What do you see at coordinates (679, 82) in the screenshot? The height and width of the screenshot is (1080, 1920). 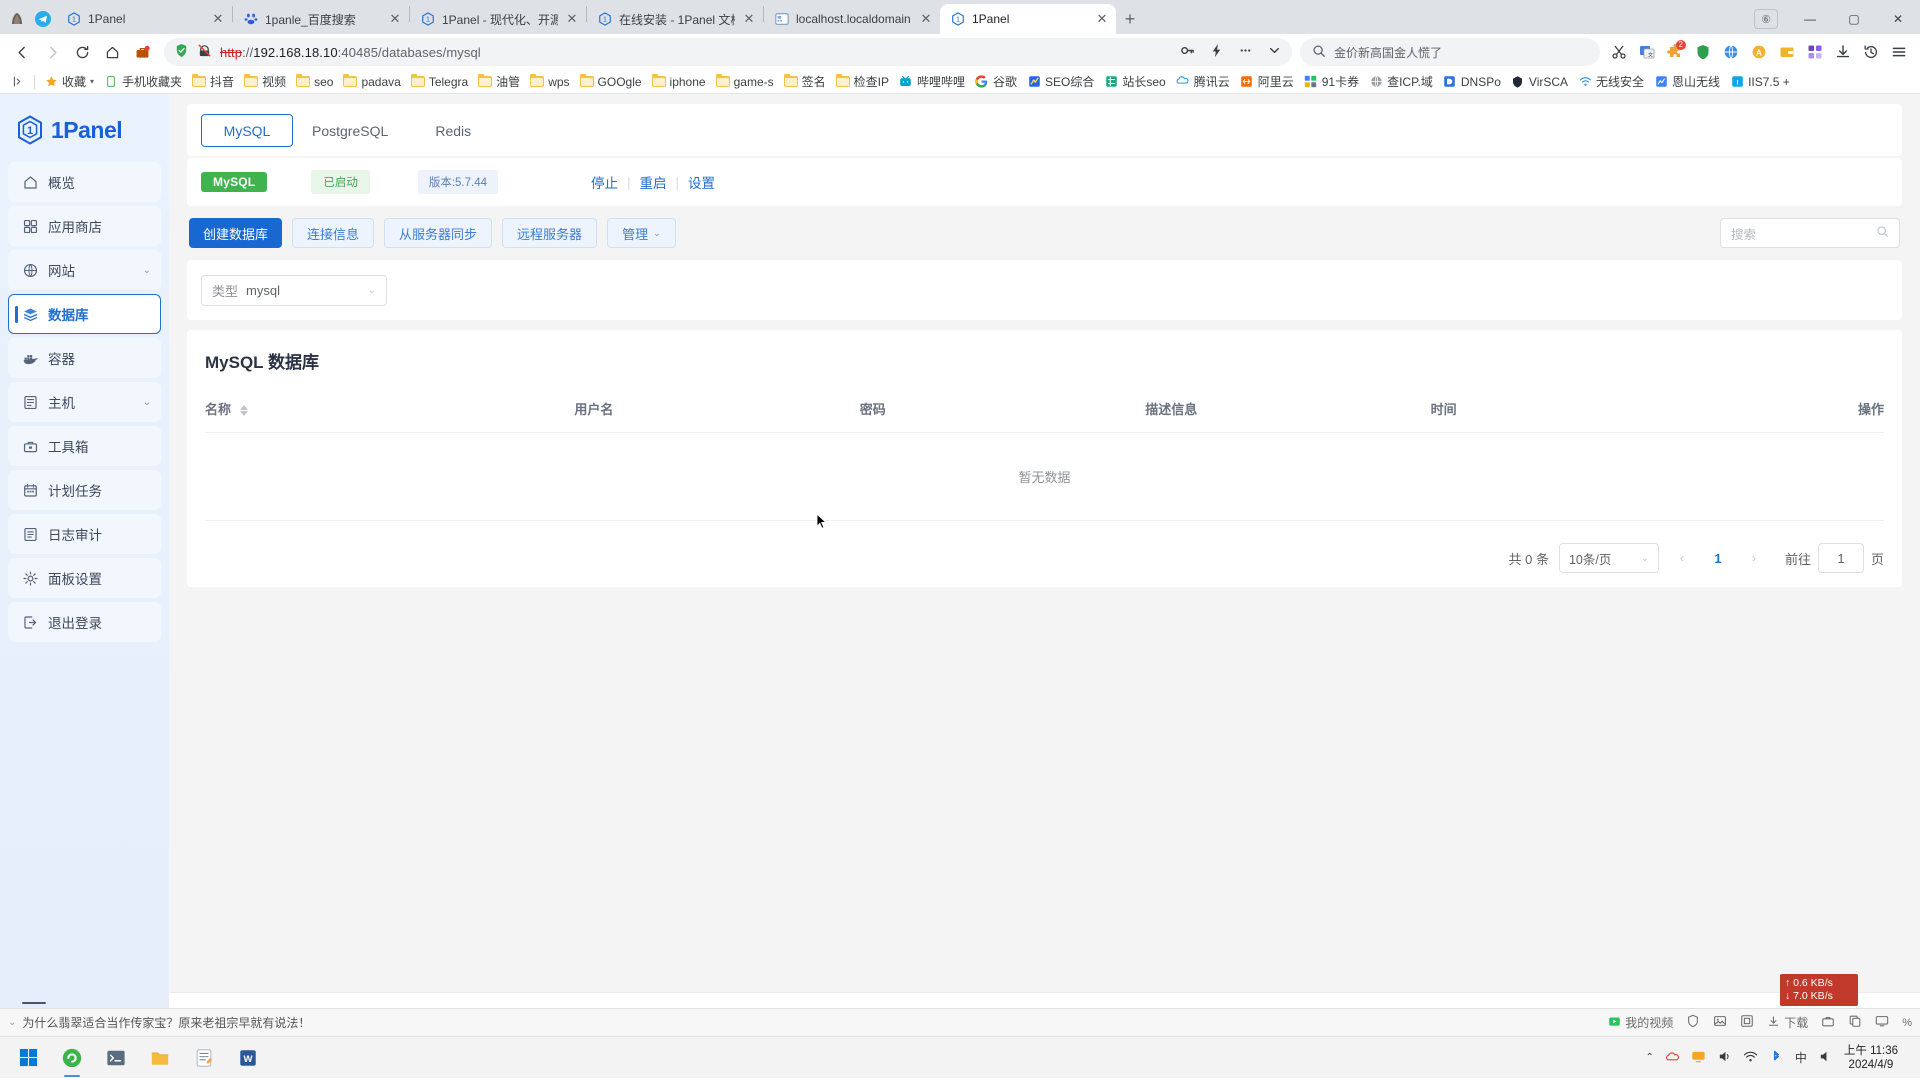 I see `bookmark-item-iphone: iphone` at bounding box center [679, 82].